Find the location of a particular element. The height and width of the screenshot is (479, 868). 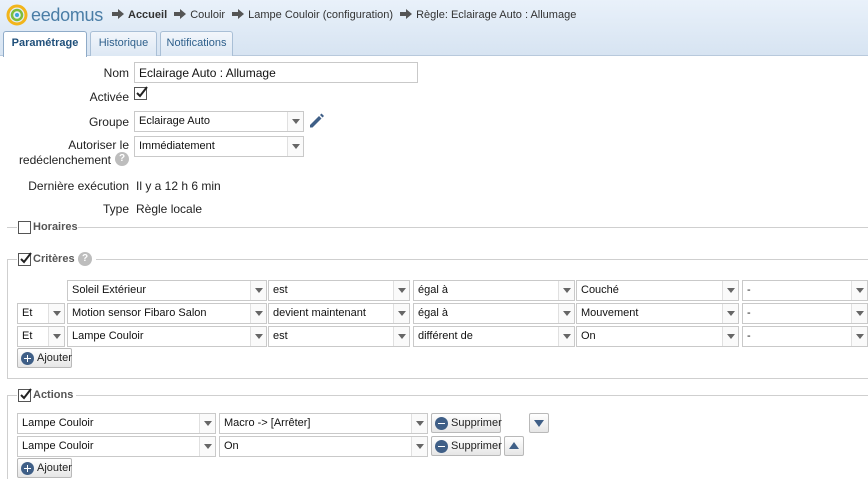

add-criterion-button: Ajouter is located at coordinates (44, 358).